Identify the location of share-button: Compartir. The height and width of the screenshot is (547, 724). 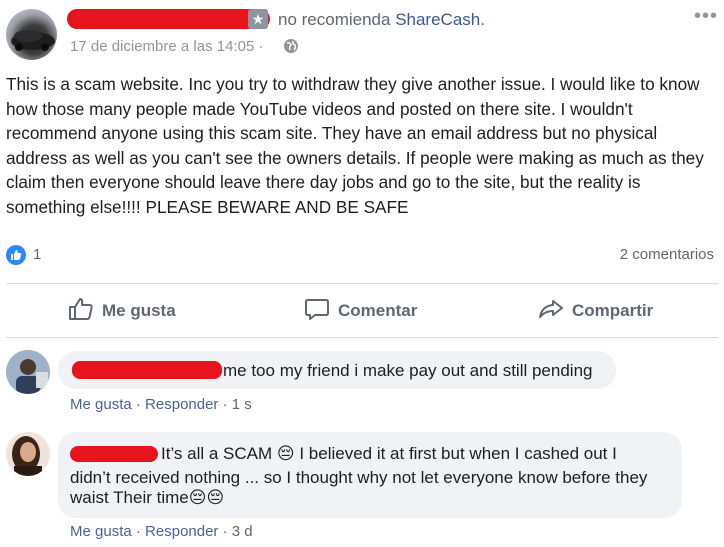
(595, 311).